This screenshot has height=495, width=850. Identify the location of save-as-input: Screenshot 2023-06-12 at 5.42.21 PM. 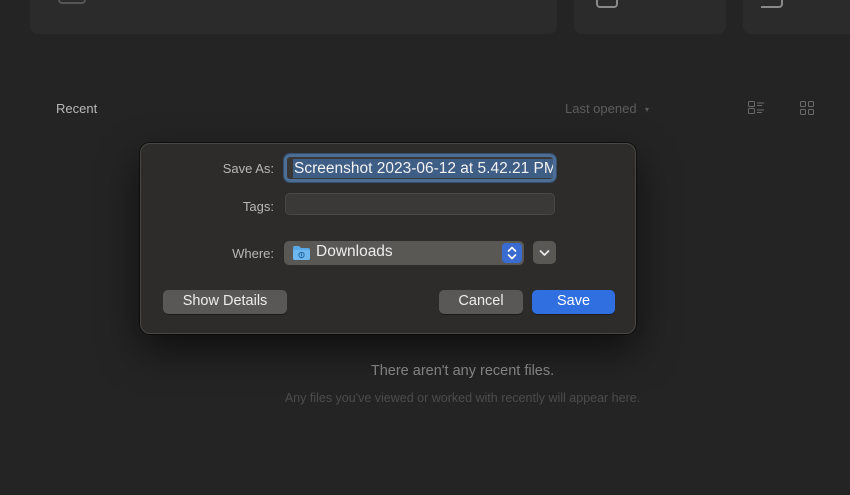
(420, 168).